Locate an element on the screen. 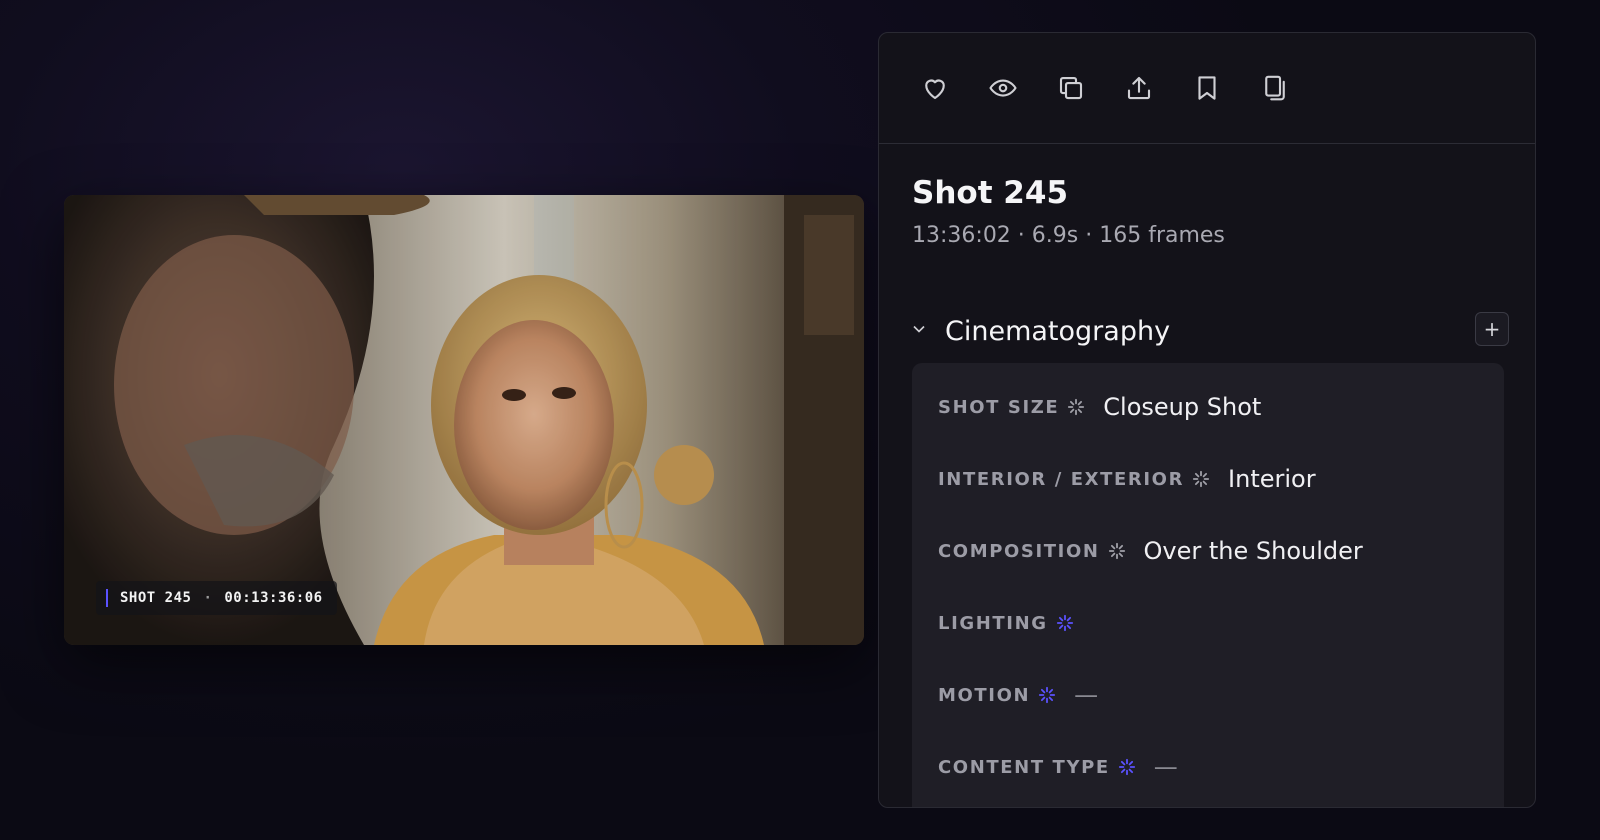 The width and height of the screenshot is (1600, 840). copy-button is located at coordinates (1275, 88).